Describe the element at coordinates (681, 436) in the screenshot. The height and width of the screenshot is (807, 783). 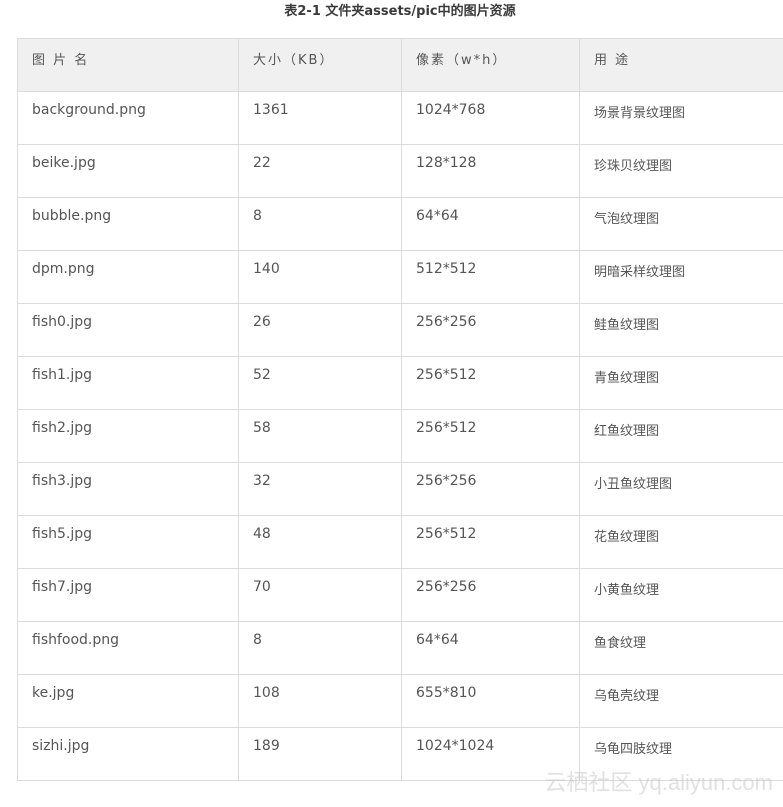
I see `cell-usage: 红鱼纹理图` at that location.